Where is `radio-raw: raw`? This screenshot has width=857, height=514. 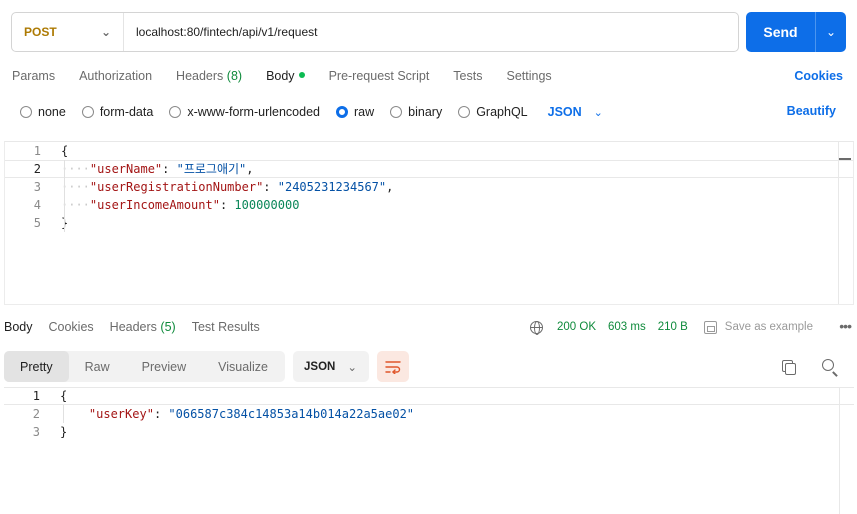 radio-raw: raw is located at coordinates (355, 112).